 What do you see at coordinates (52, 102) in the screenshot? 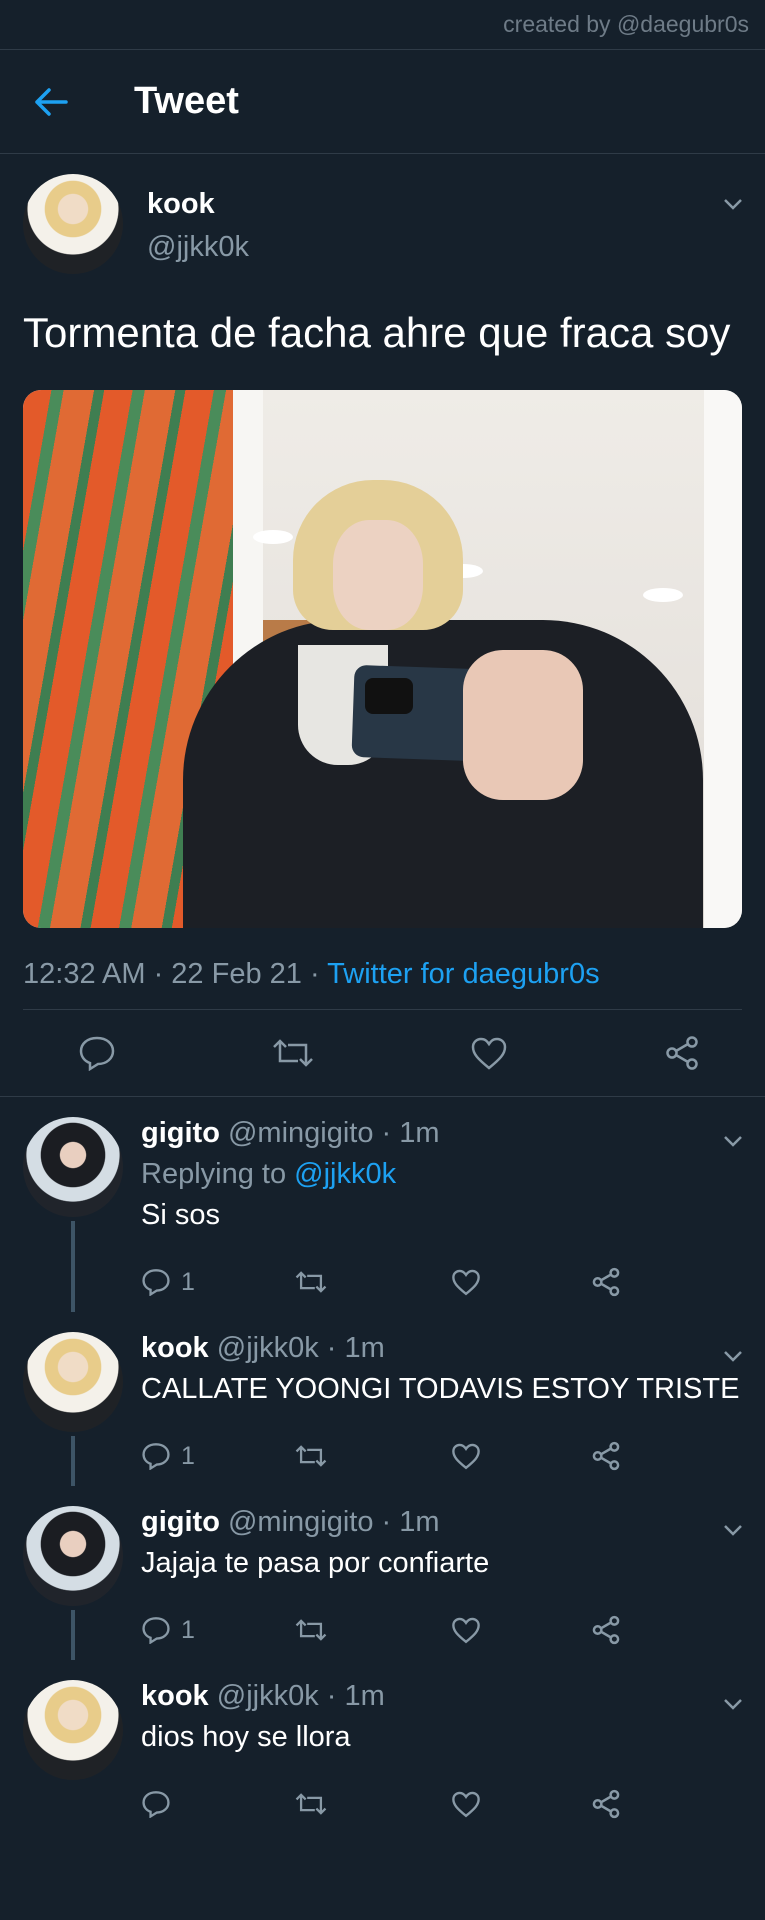
I see `back-arrow-icon` at bounding box center [52, 102].